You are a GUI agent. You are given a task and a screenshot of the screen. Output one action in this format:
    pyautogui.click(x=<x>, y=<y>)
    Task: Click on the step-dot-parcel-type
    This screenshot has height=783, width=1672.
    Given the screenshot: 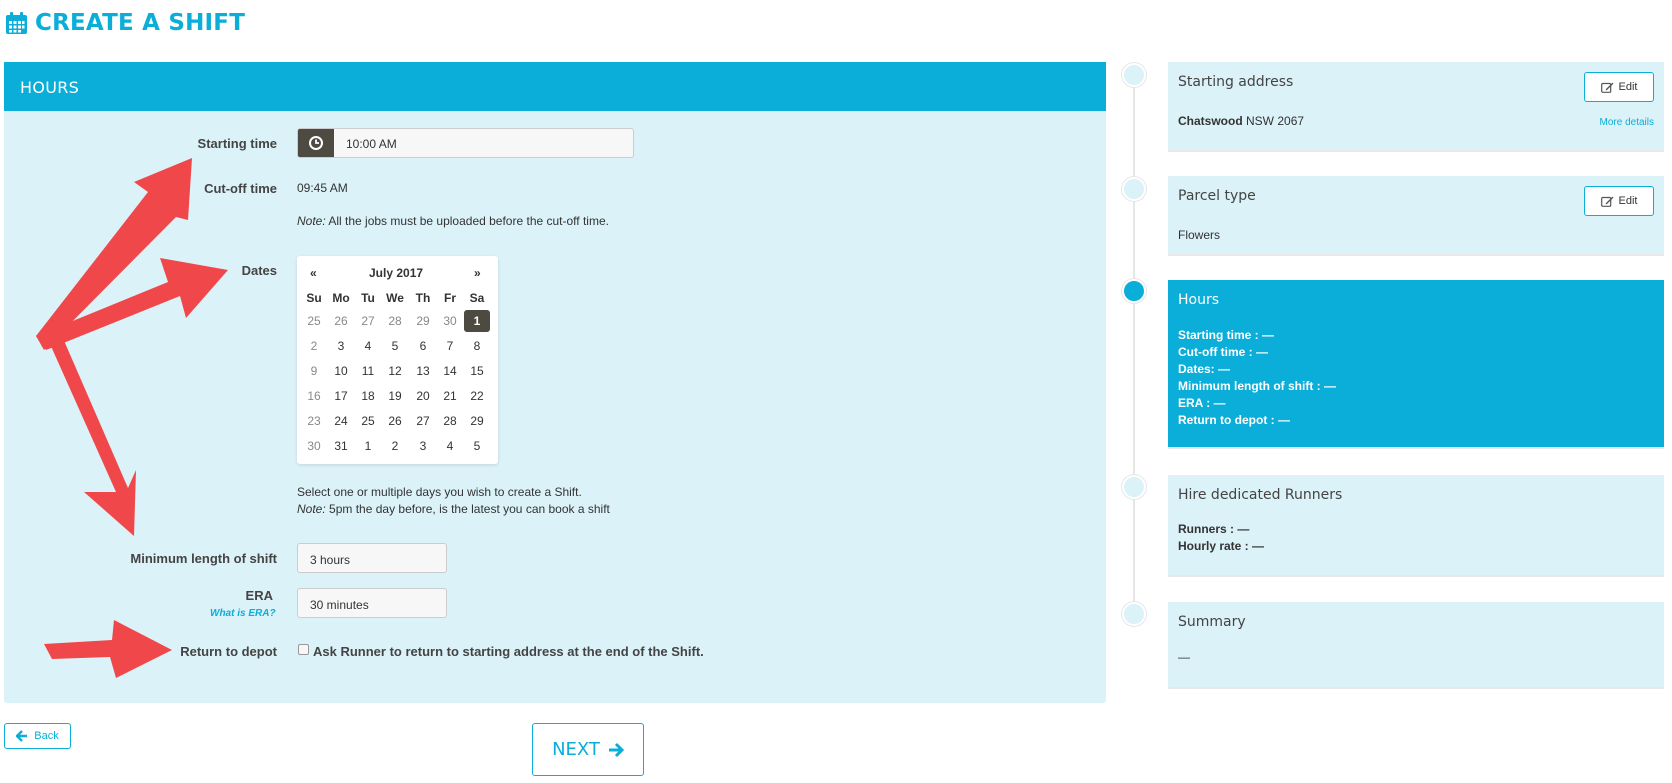 What is the action you would take?
    pyautogui.click(x=1134, y=189)
    